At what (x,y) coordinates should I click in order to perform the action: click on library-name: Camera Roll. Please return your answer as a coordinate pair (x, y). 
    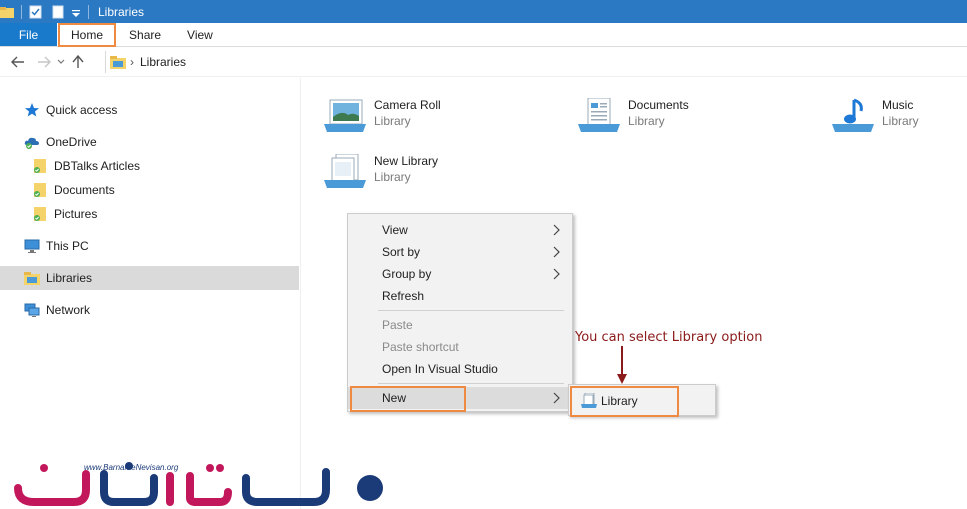
    Looking at the image, I should click on (407, 105).